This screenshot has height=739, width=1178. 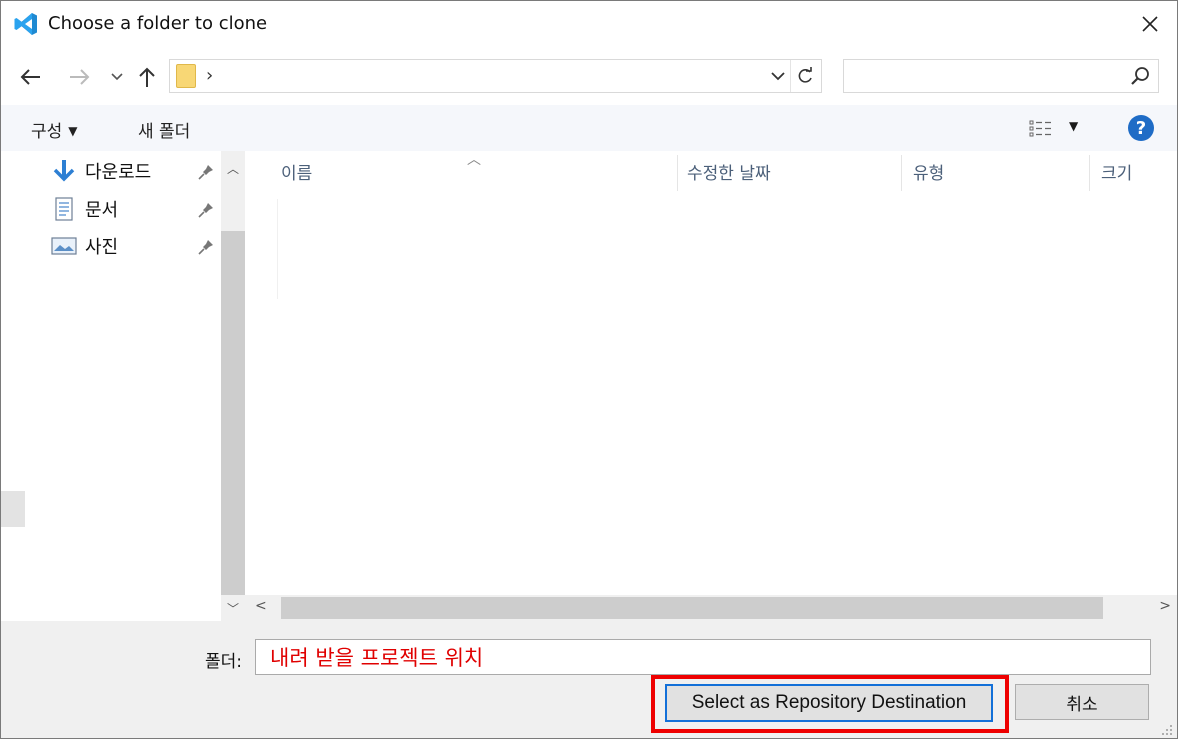 What do you see at coordinates (102, 247) in the screenshot?
I see `nav-item-label: 사진` at bounding box center [102, 247].